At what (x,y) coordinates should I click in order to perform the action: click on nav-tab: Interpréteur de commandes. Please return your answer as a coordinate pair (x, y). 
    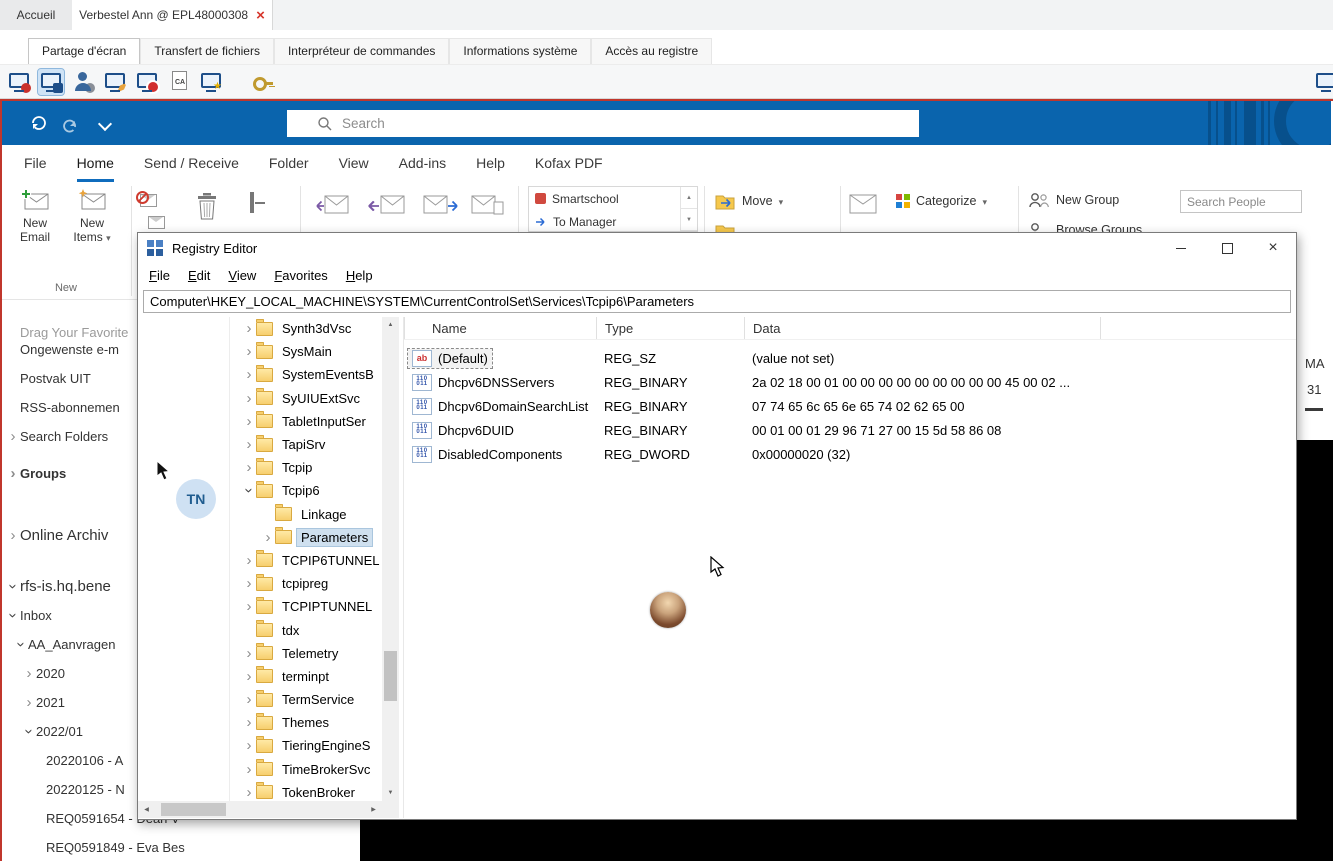
    Looking at the image, I should click on (361, 51).